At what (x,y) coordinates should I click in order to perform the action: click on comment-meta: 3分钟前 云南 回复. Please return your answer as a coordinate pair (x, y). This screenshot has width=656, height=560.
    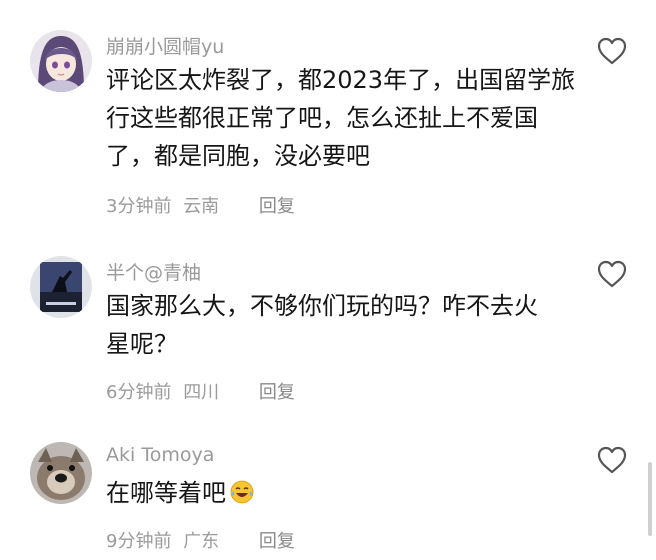
    Looking at the image, I should click on (200, 205).